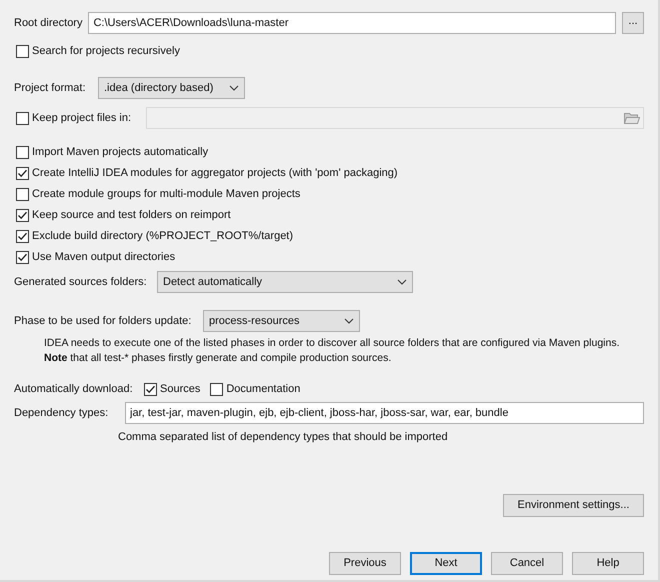 This screenshot has height=582, width=660. I want to click on checkbox-option: Create module groups for multi-module Maven projects, so click(330, 194).